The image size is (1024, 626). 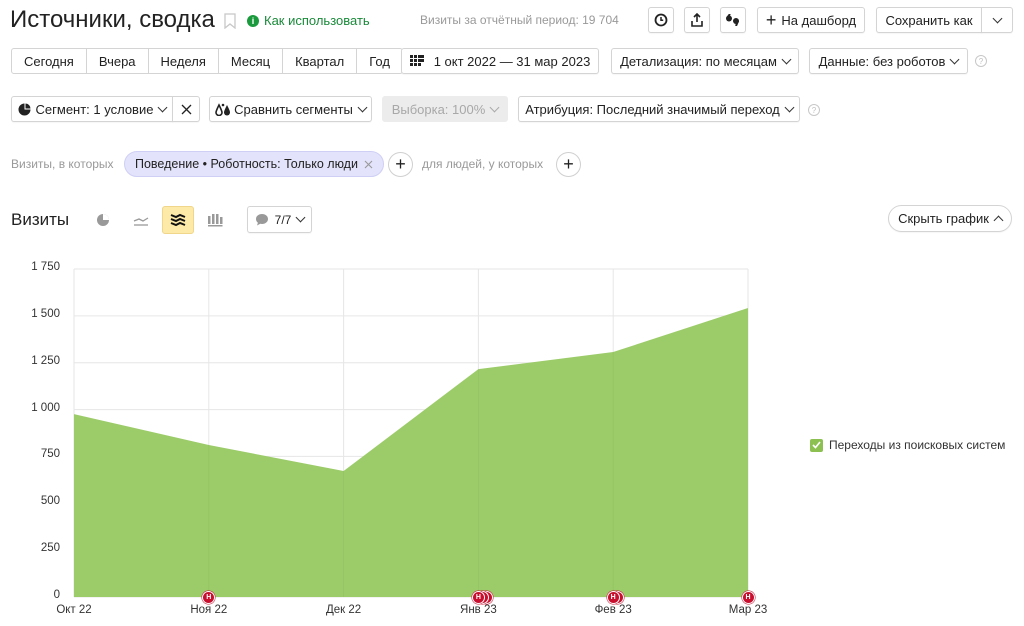 I want to click on segment-label: Сегмент: 1 условие, so click(x=94, y=109).